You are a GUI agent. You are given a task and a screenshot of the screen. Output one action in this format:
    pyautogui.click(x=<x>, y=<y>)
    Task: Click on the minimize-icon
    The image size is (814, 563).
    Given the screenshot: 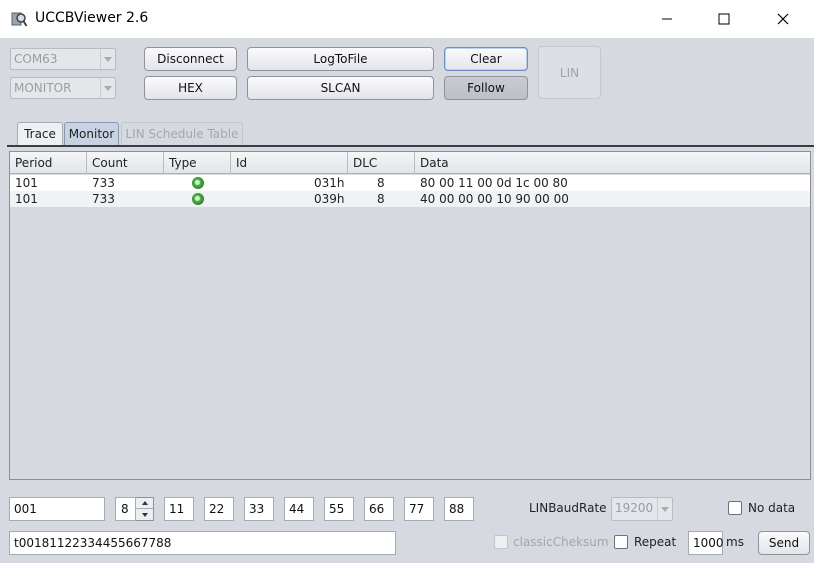 What is the action you would take?
    pyautogui.click(x=667, y=19)
    